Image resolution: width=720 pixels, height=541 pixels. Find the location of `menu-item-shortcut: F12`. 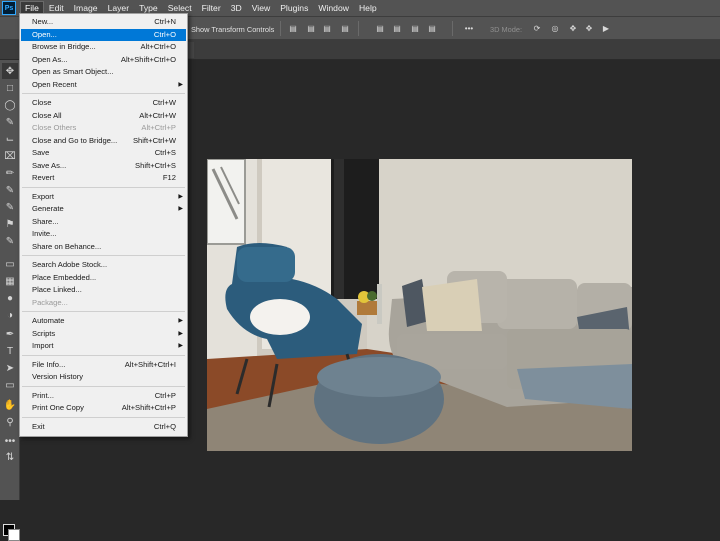

menu-item-shortcut: F12 is located at coordinates (169, 177).